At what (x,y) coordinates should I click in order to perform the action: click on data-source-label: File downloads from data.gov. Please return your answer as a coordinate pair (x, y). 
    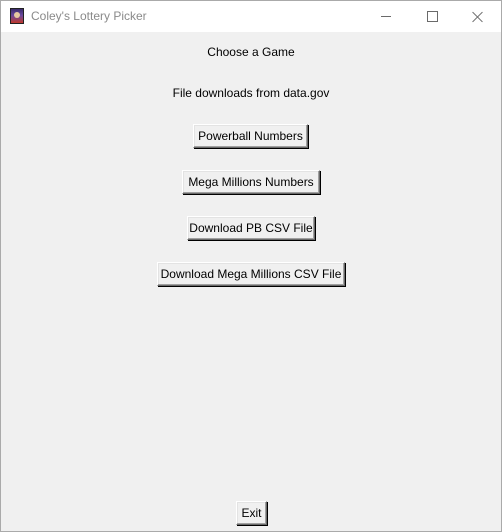
    Looking at the image, I should click on (251, 93).